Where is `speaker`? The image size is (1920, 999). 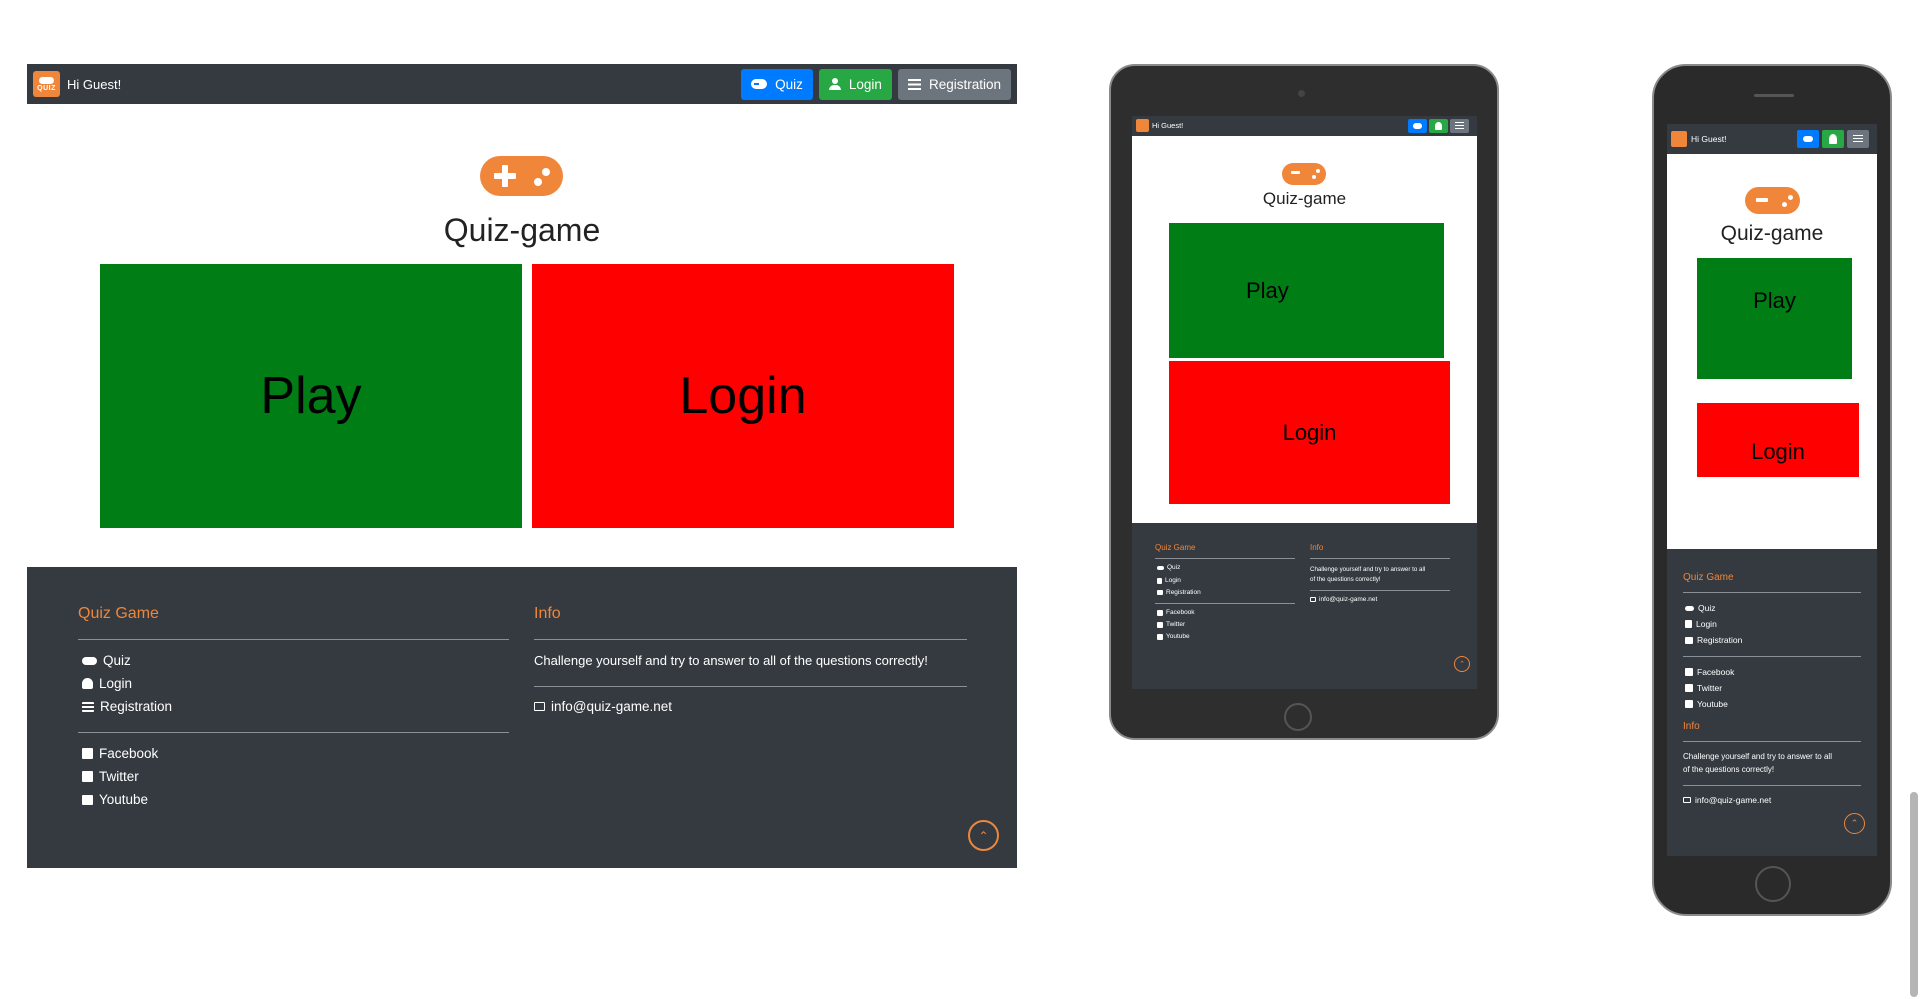
speaker is located at coordinates (1774, 95).